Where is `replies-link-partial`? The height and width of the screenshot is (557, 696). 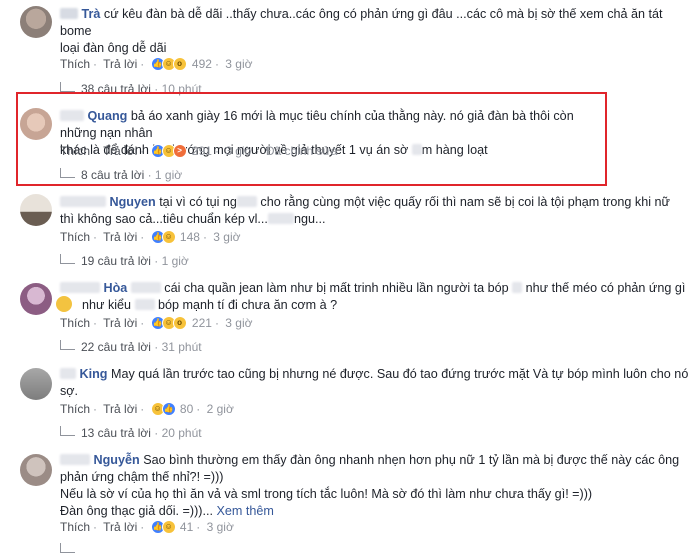 replies-link-partial is located at coordinates (70, 550).